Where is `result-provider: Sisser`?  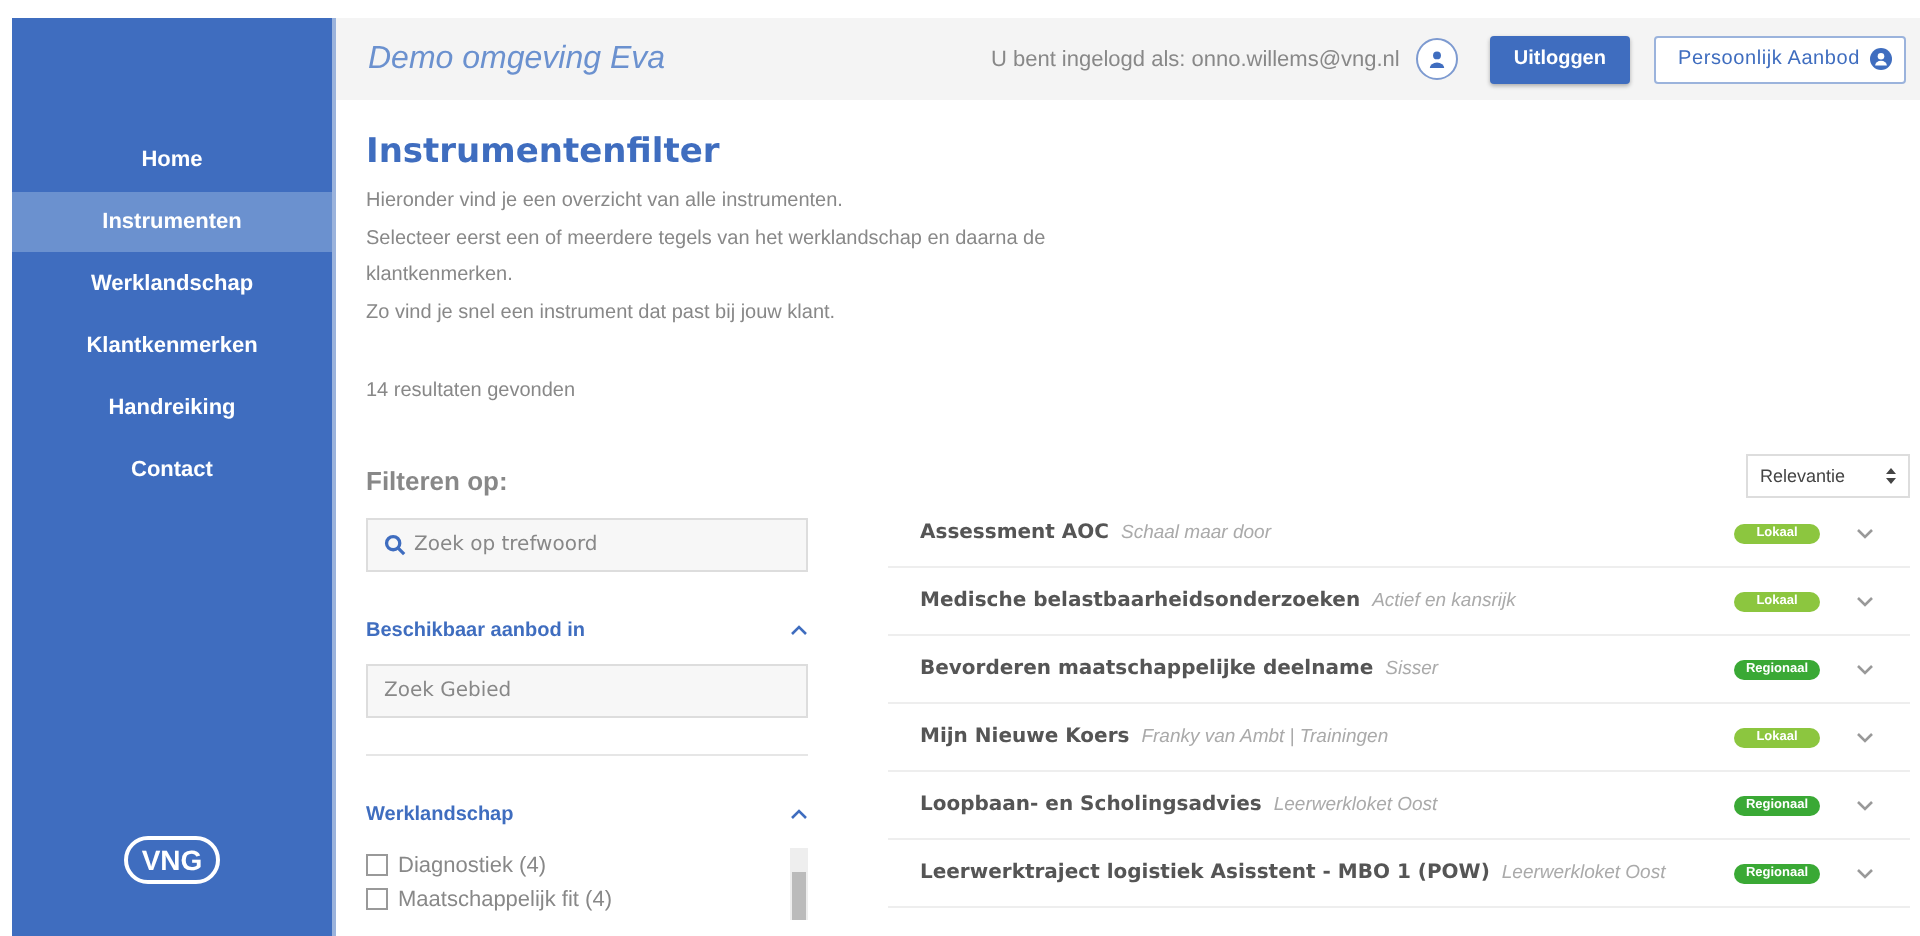 result-provider: Sisser is located at coordinates (1412, 669).